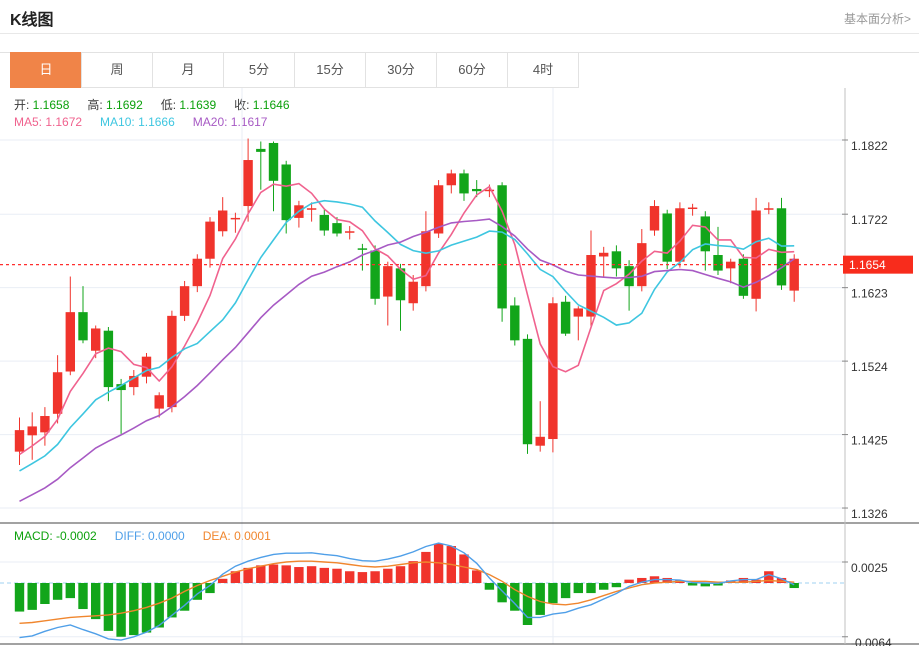 This screenshot has height=646, width=919. I want to click on current-price-label: 1.1654, so click(867, 265).